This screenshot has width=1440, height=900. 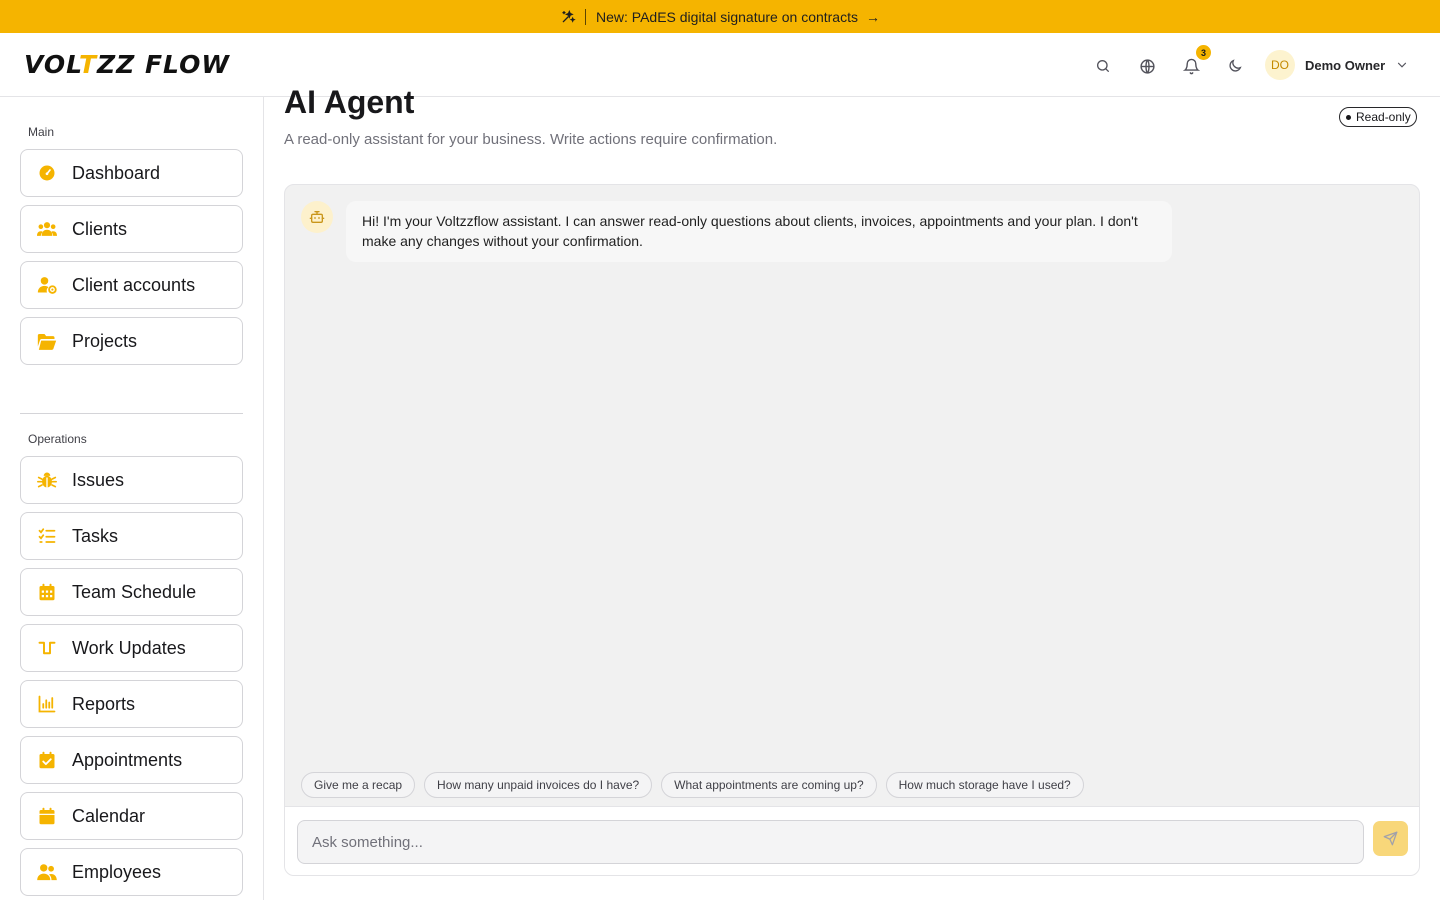 I want to click on sidebar-section-label: Operations, so click(x=57, y=439).